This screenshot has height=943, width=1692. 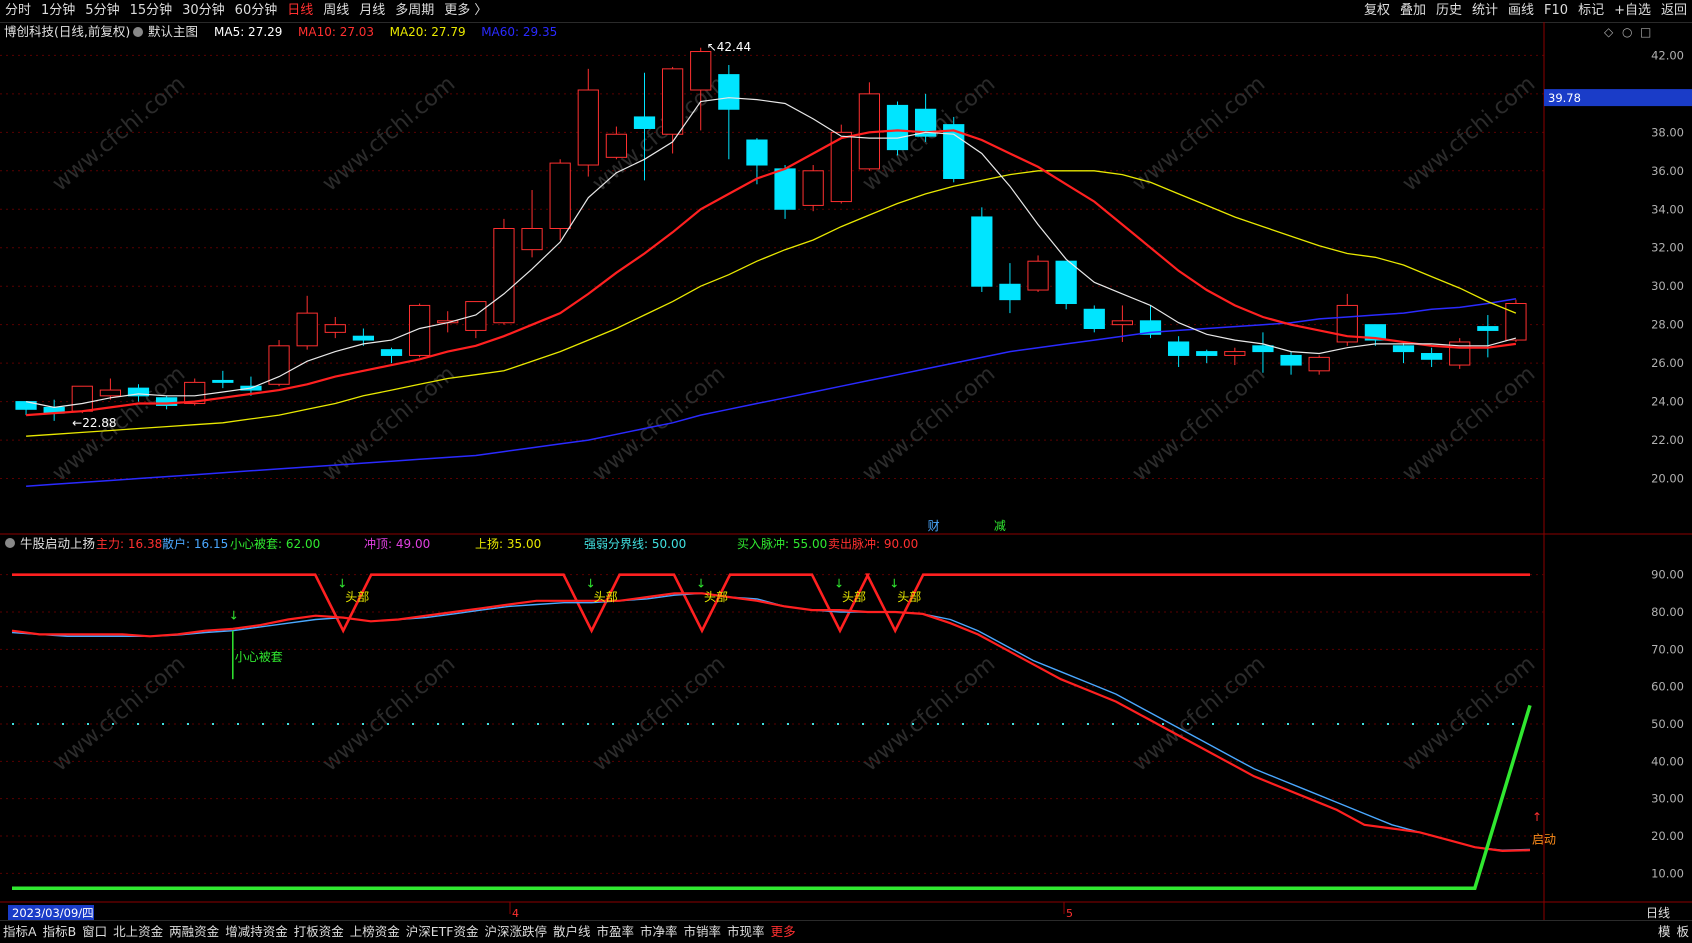 What do you see at coordinates (138, 932) in the screenshot?
I see `bottom-tab: 北上资金` at bounding box center [138, 932].